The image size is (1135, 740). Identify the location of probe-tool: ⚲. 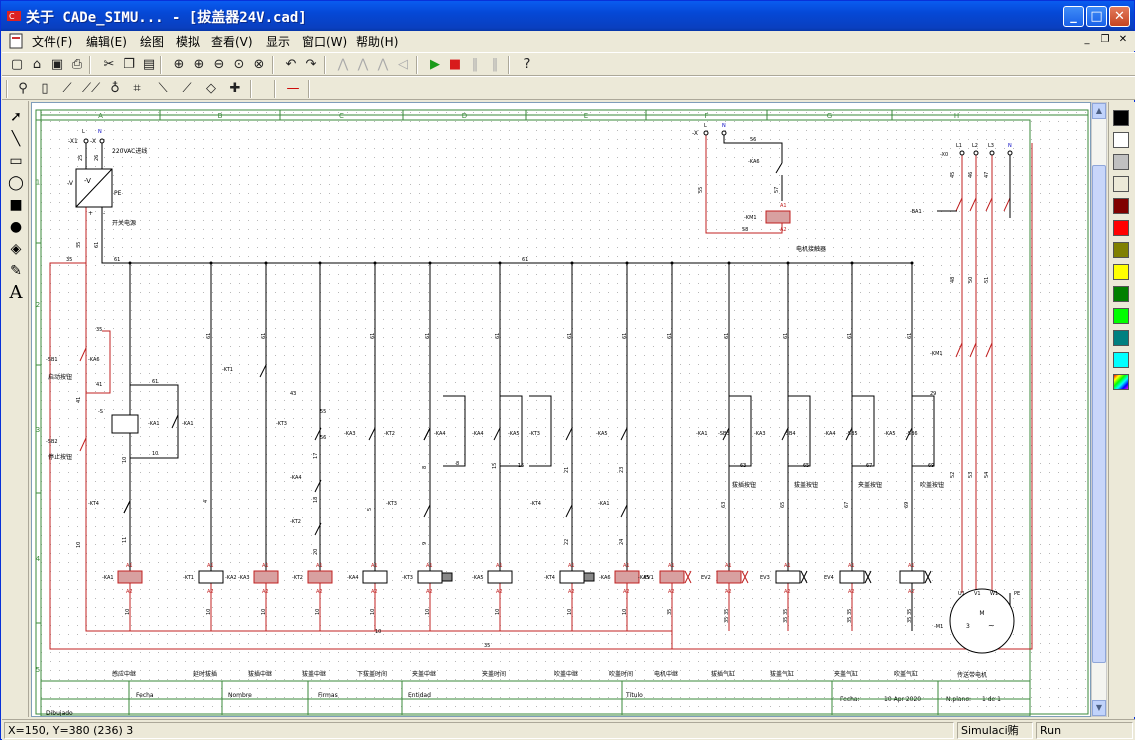
(23, 89).